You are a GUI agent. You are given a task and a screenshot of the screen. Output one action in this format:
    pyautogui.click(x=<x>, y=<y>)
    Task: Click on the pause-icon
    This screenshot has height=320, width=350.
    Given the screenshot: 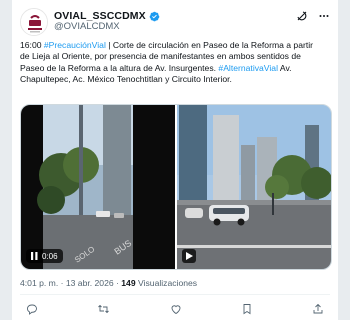 What is the action you would take?
    pyautogui.click(x=34, y=256)
    